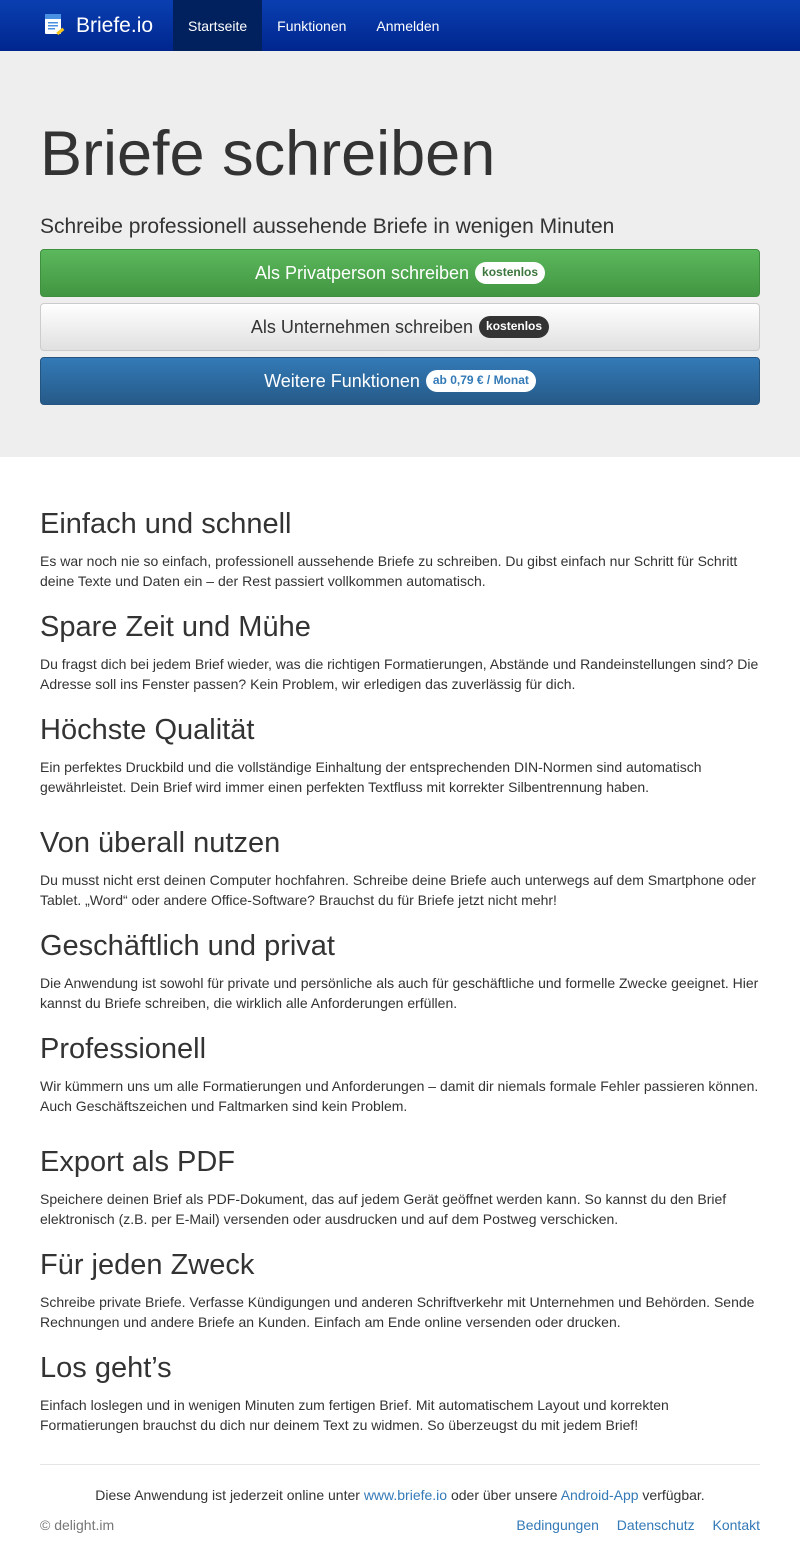  I want to click on footer-text: verfügbar., so click(671, 1495).